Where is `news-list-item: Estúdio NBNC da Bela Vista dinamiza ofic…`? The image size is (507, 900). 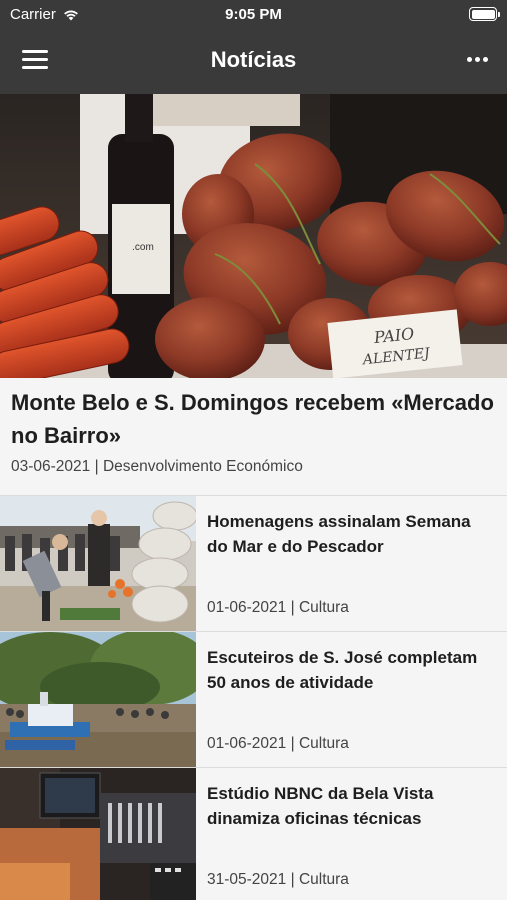 news-list-item: Estúdio NBNC da Bela Vista dinamiza ofic… is located at coordinates (253, 834).